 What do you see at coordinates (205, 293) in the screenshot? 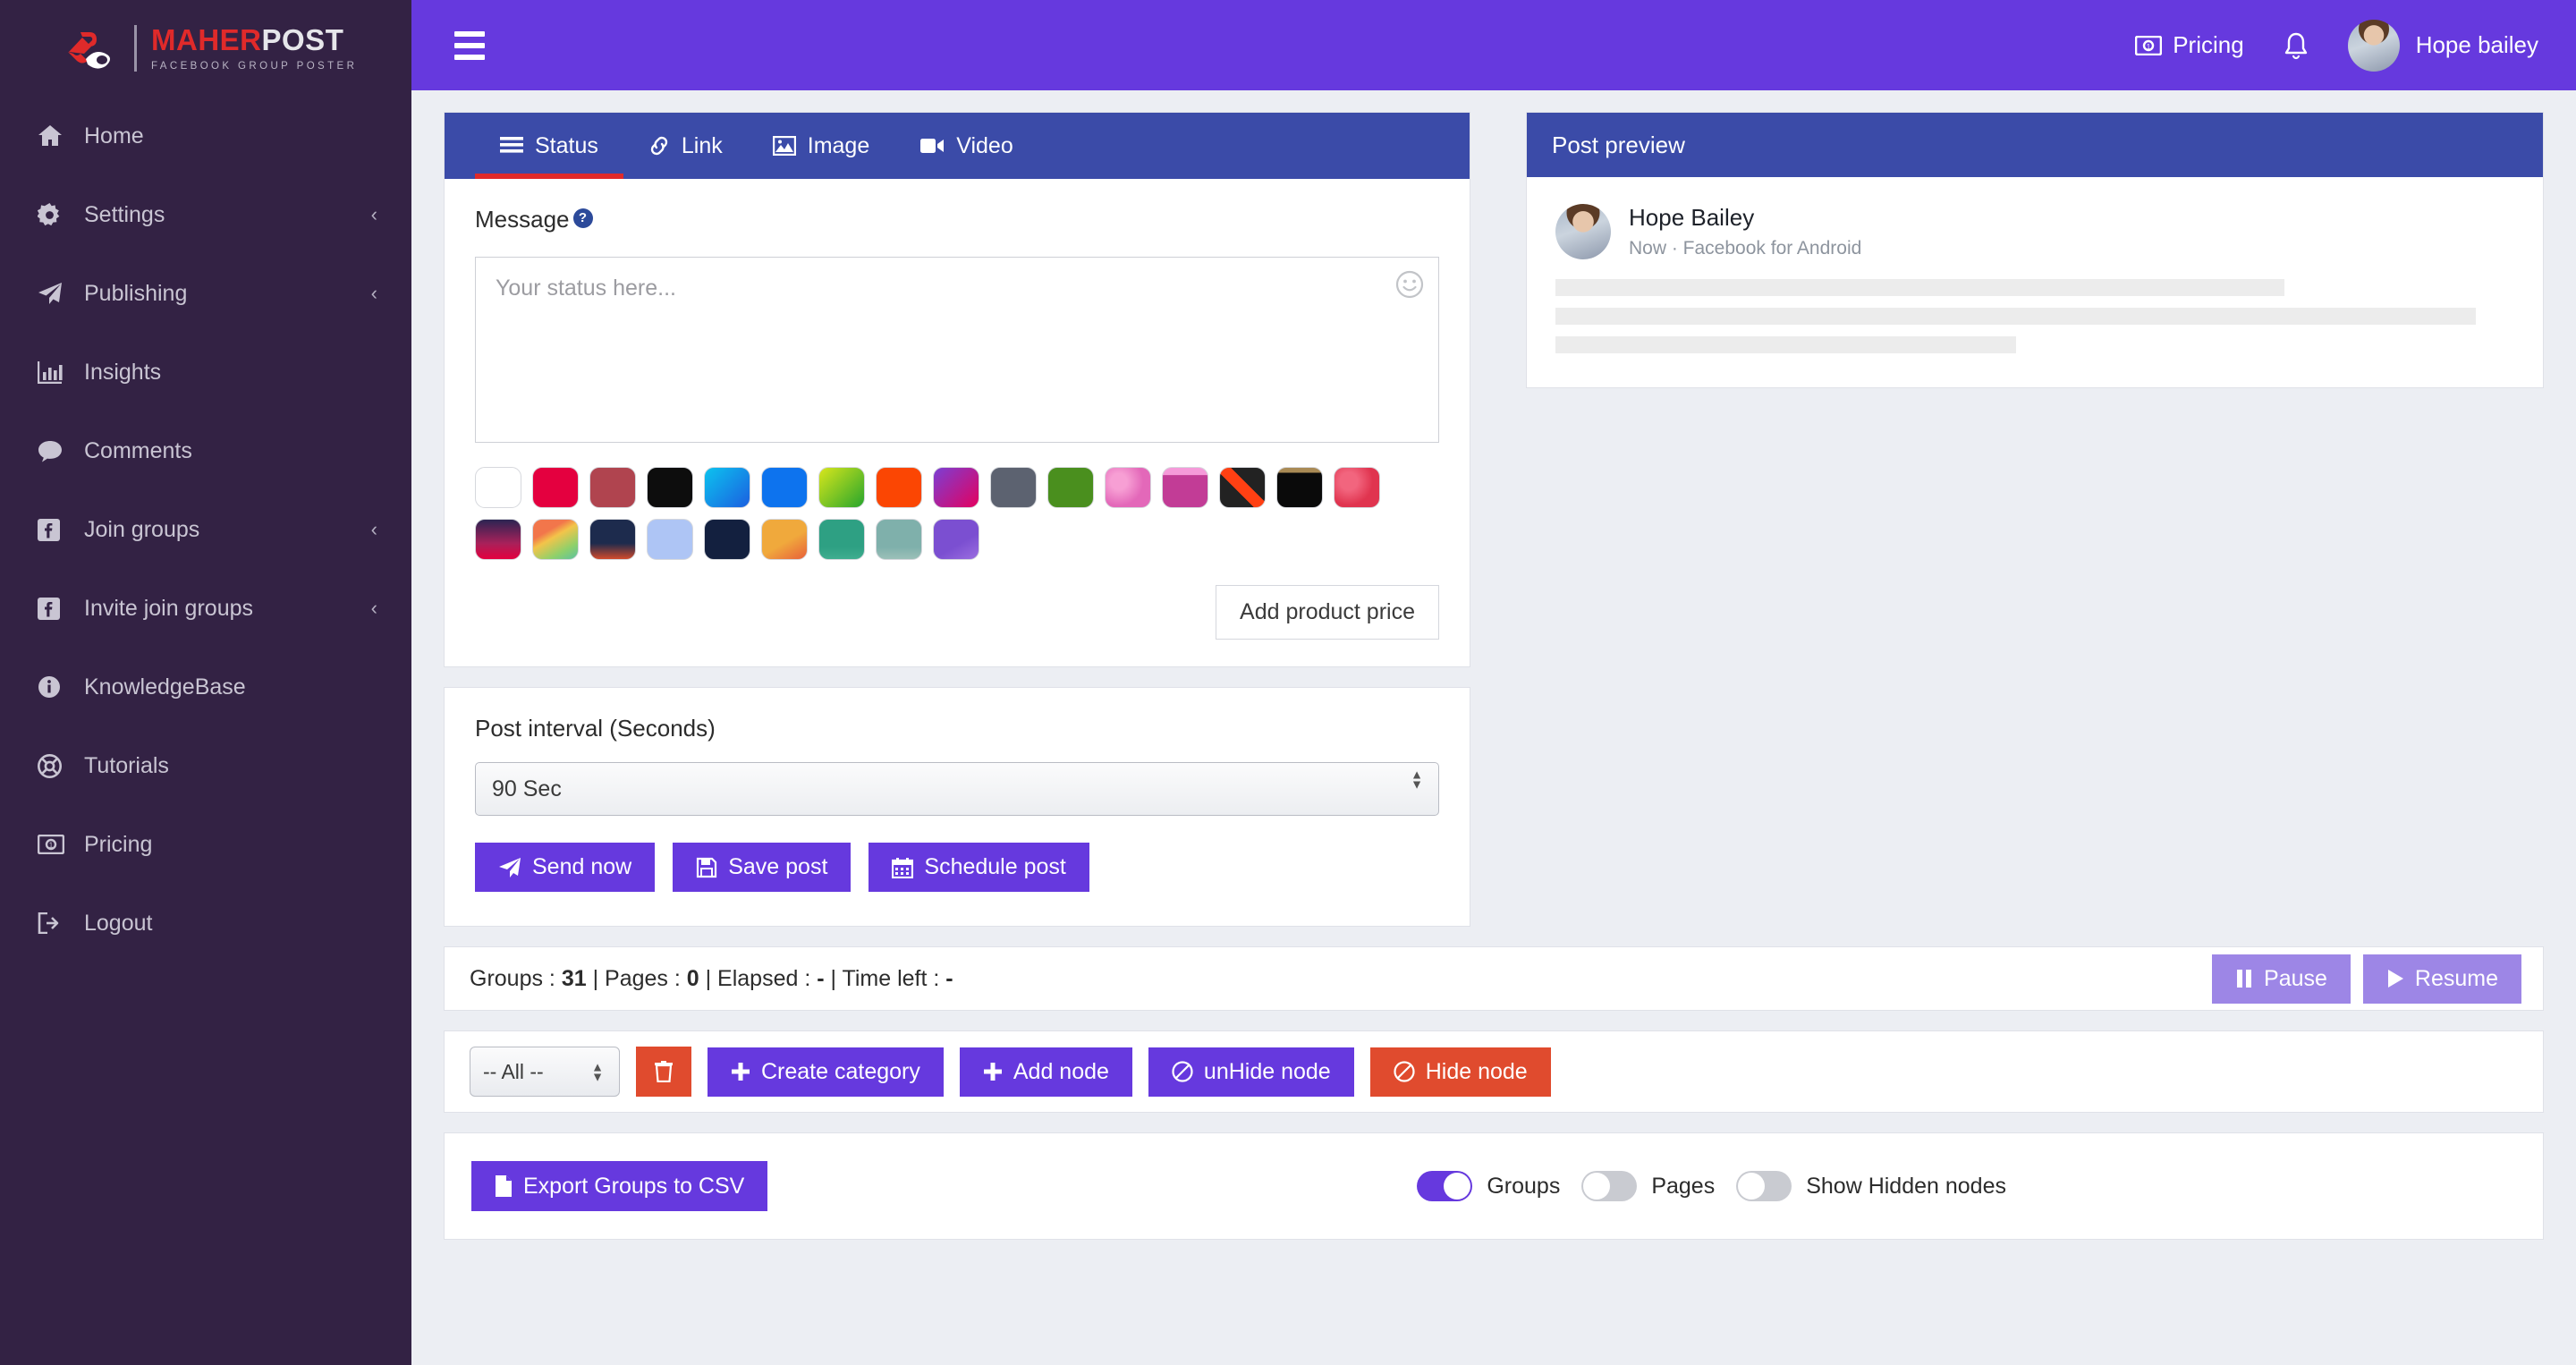
I see `sidebar-item-publishing: Publishing ‹` at bounding box center [205, 293].